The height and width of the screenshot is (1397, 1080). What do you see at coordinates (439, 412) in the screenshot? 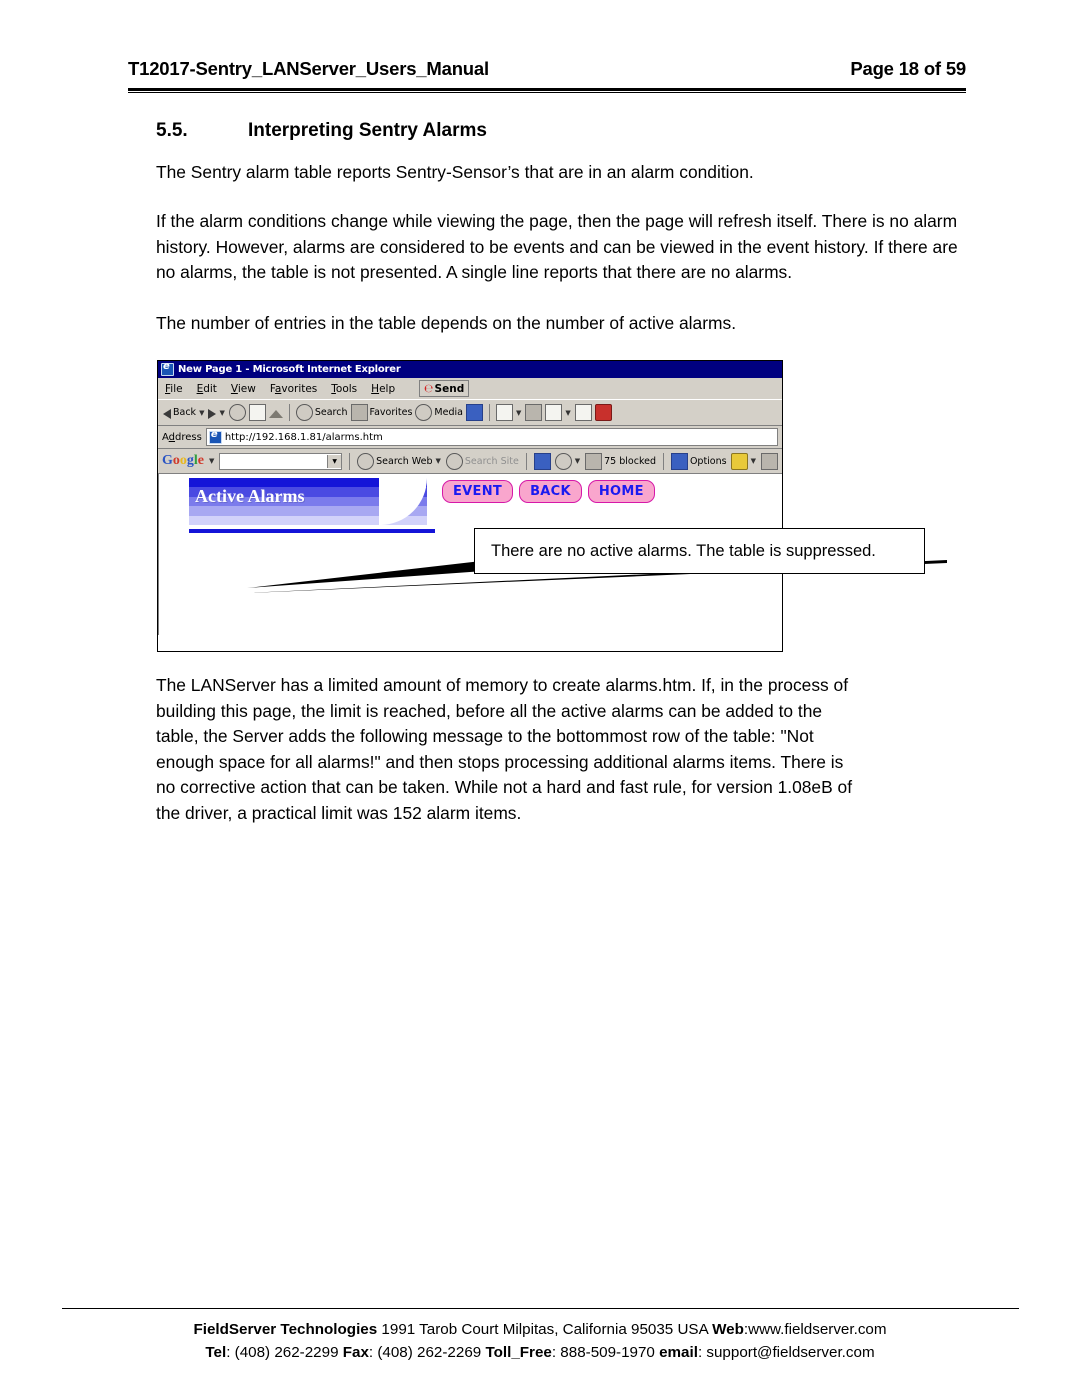
I see `media-button: Media` at bounding box center [439, 412].